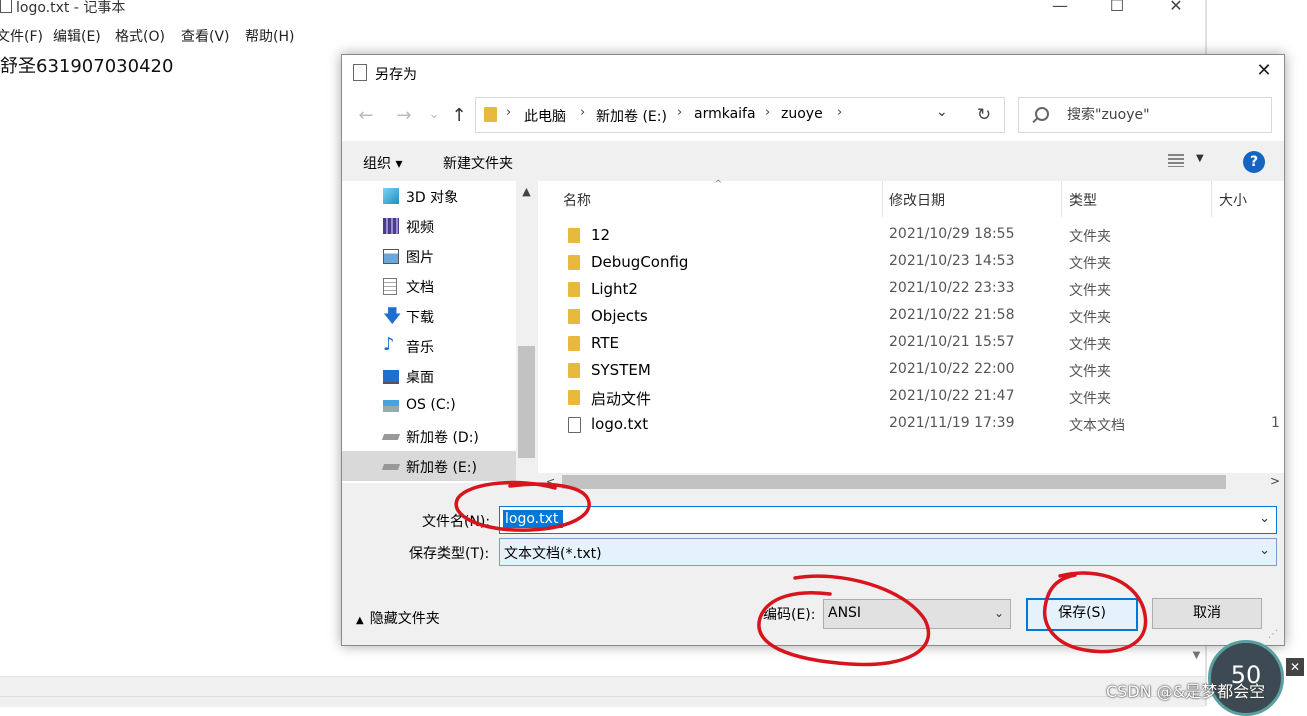  Describe the element at coordinates (911, 316) in the screenshot. I see `file-row: Objects 2021/10/22 21:58 文件夹` at that location.